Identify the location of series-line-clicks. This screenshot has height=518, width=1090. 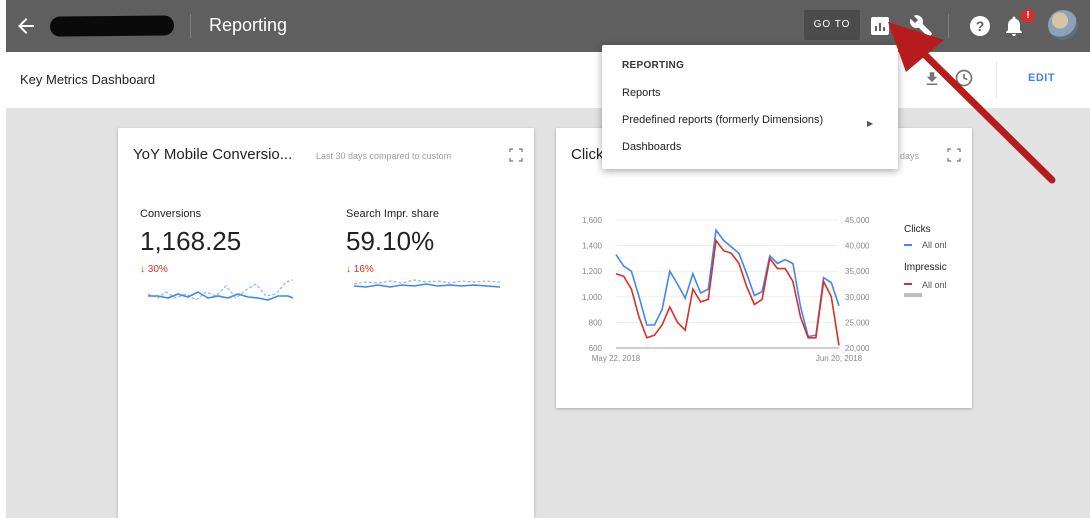
(727, 283).